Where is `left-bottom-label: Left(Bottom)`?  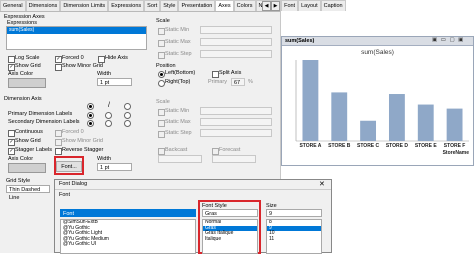
left-bottom-label: Left(Bottom) is located at coordinates (180, 73).